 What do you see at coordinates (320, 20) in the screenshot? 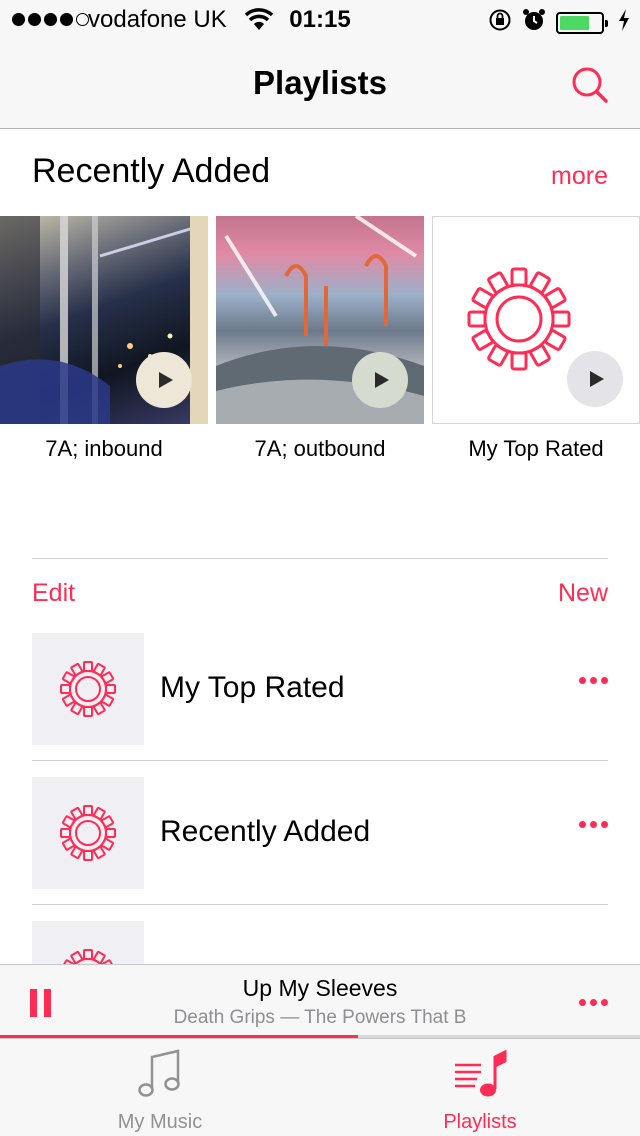
I see `status-bar: vodafone UK 01:15` at bounding box center [320, 20].